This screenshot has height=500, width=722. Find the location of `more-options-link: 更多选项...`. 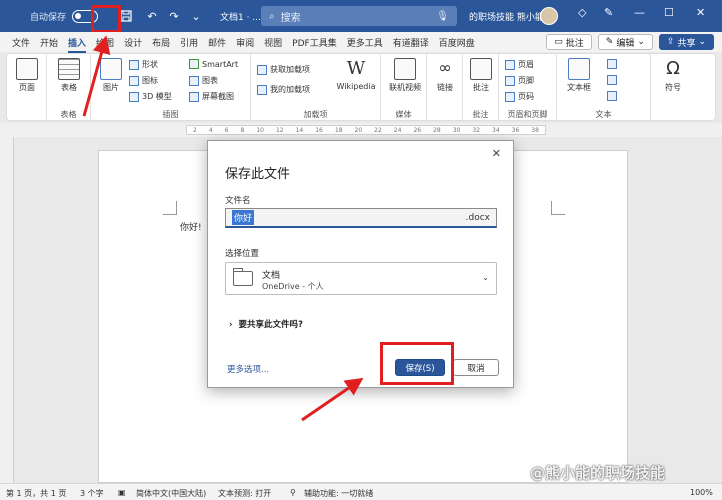

more-options-link: 更多选项... is located at coordinates (248, 369).